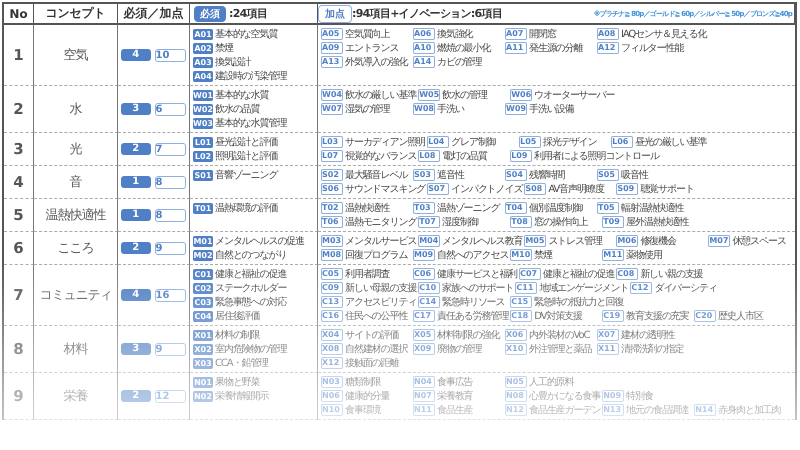 The height and width of the screenshot is (450, 800). I want to click on item-code-tag: A02, so click(203, 48).